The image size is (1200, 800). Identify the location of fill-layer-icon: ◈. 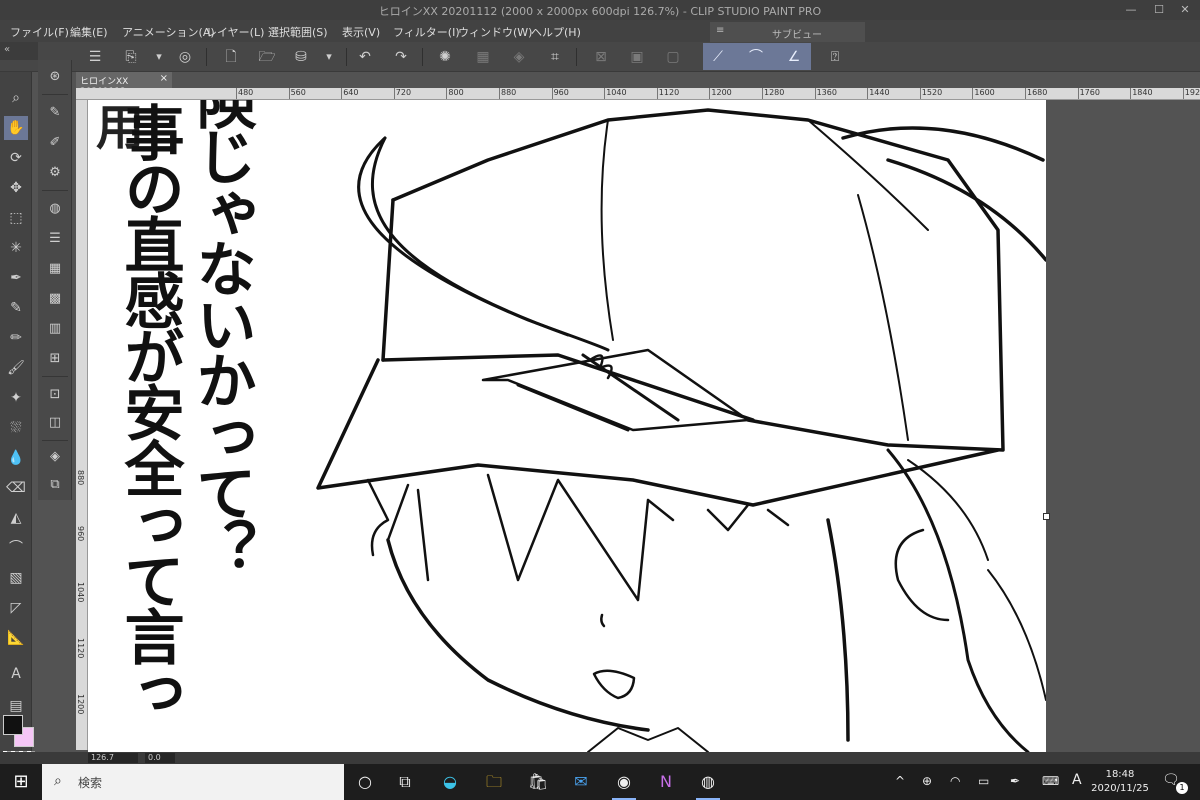
(519, 57).